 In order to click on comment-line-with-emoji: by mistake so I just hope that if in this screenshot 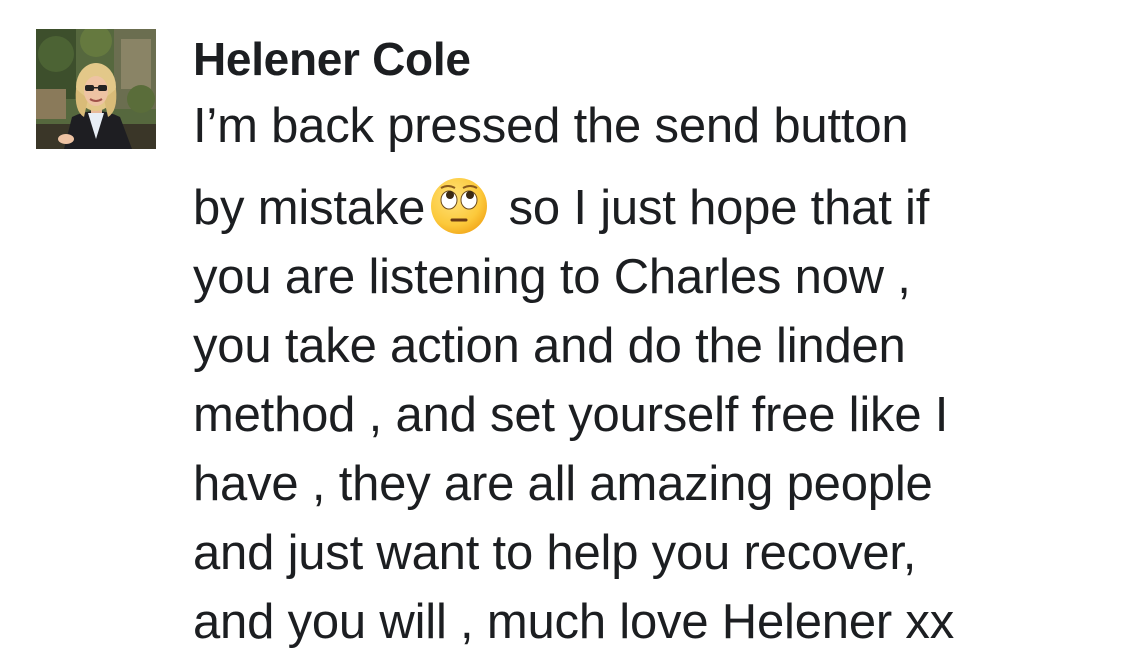, I will do `click(653, 208)`.